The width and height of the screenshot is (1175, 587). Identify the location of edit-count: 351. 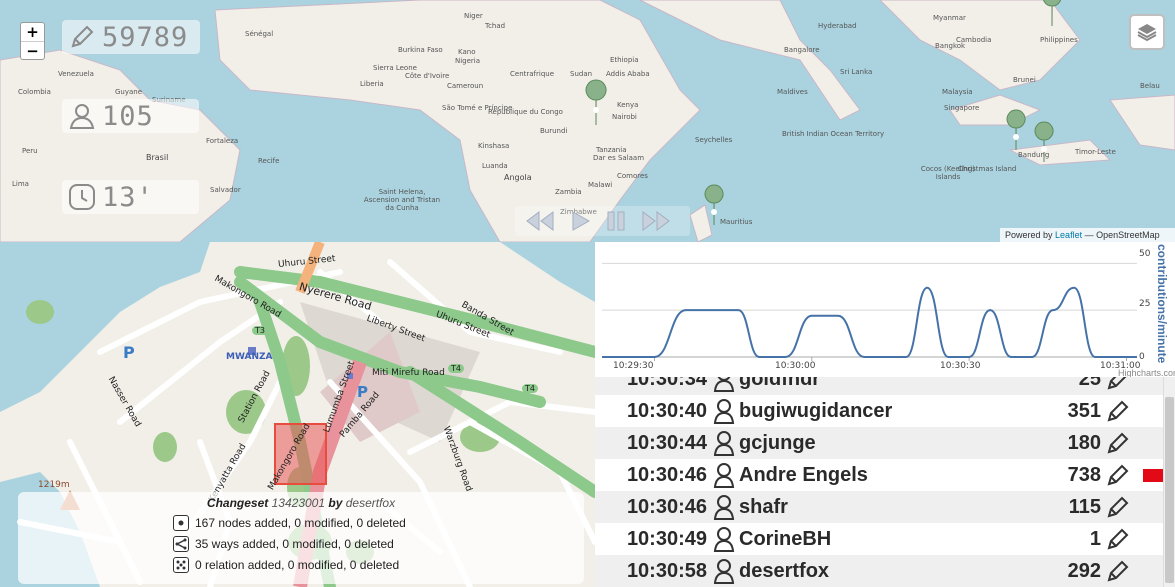
(1084, 410).